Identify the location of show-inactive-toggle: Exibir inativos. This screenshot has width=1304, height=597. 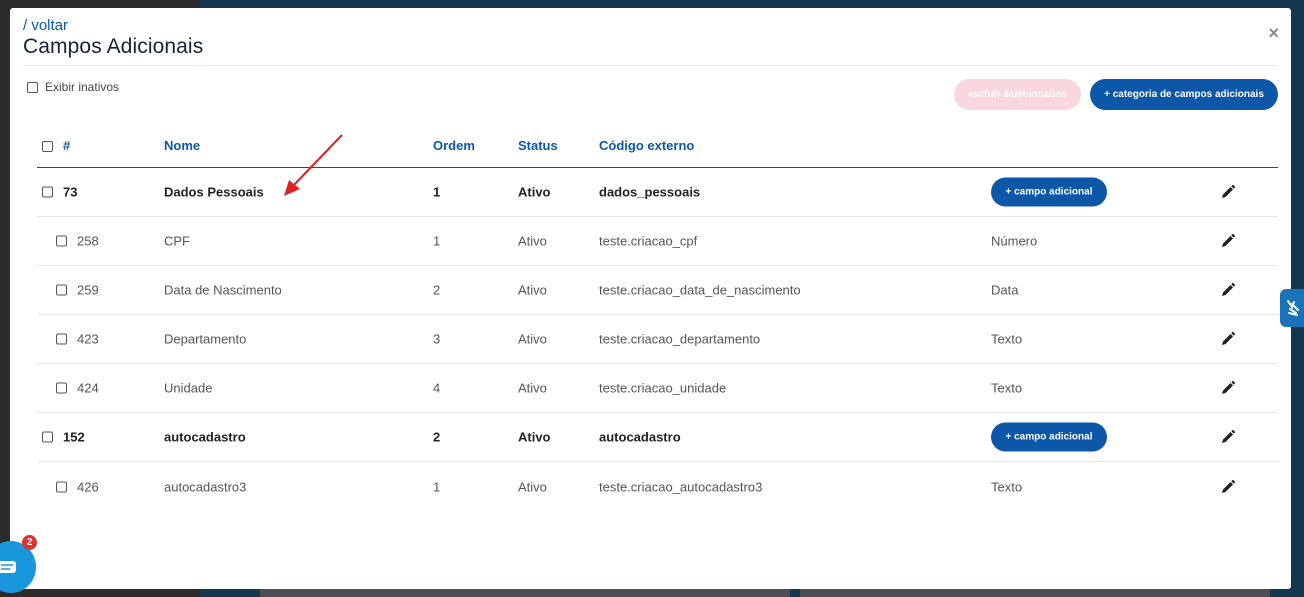
(73, 87).